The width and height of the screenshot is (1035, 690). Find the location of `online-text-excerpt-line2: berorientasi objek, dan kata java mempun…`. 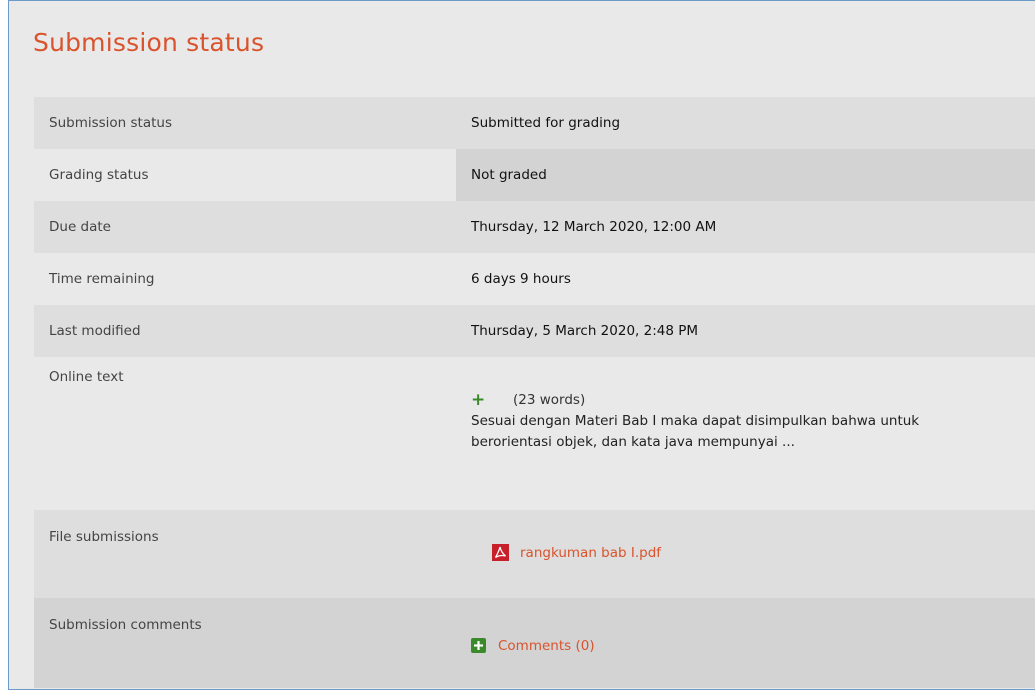

online-text-excerpt-line2: berorientasi objek, dan kata java mempun… is located at coordinates (633, 442).